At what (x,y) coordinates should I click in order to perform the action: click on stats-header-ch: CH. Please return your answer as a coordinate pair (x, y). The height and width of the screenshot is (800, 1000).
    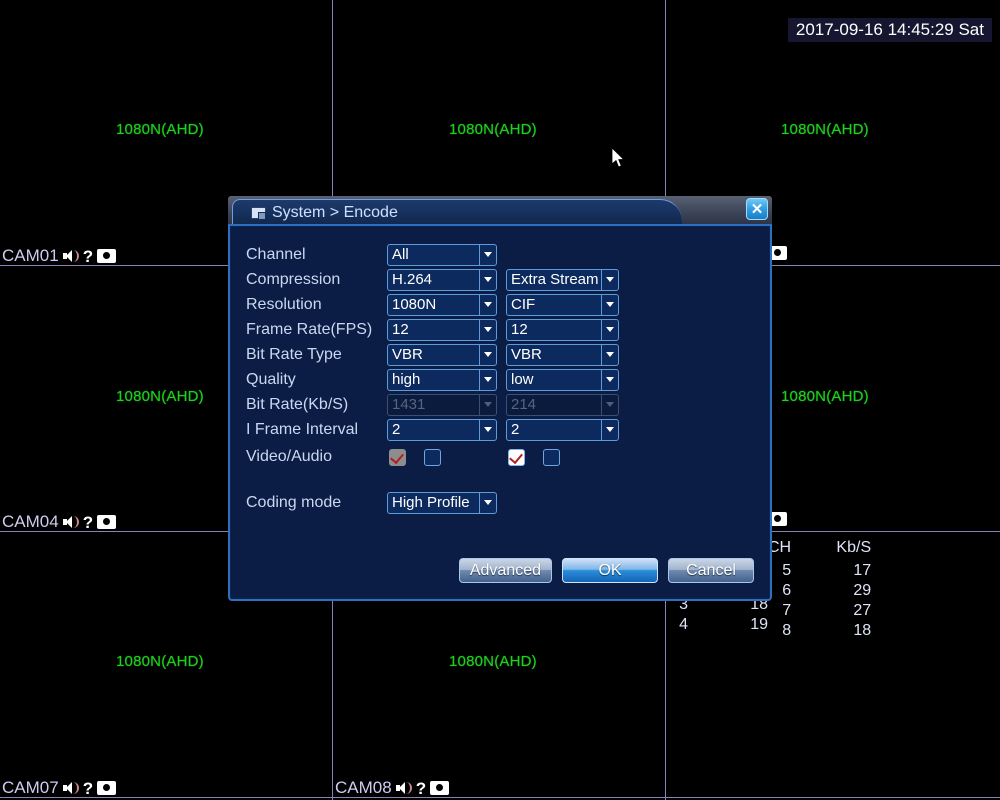
    Looking at the image, I should click on (780, 547).